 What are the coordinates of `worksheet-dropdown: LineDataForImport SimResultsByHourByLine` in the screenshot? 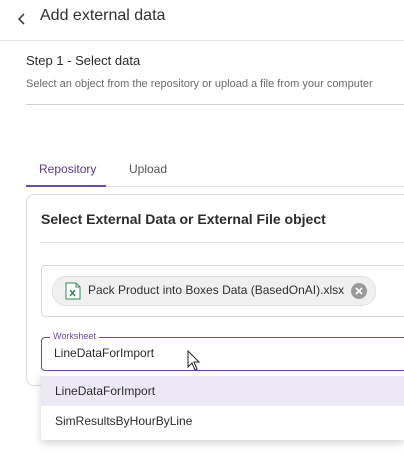 It's located at (222, 406).